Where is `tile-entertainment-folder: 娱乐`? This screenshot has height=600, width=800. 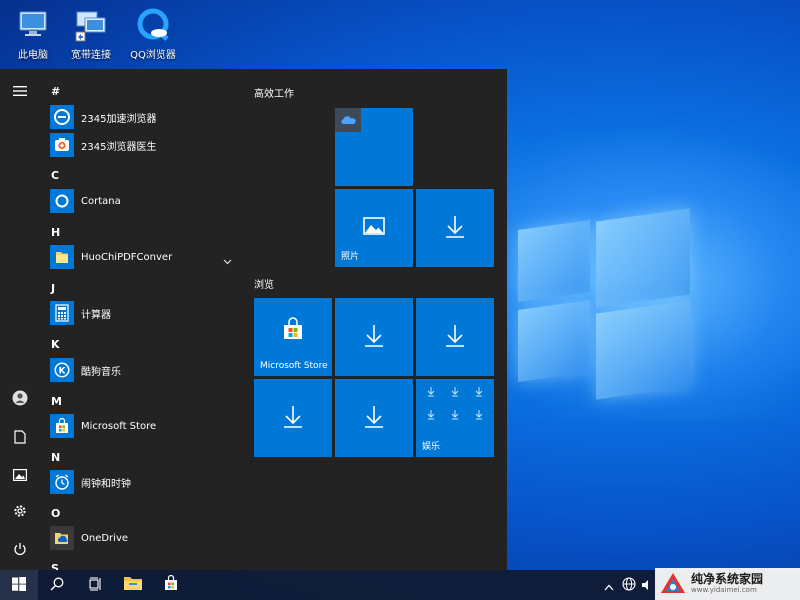 tile-entertainment-folder: 娱乐 is located at coordinates (455, 418).